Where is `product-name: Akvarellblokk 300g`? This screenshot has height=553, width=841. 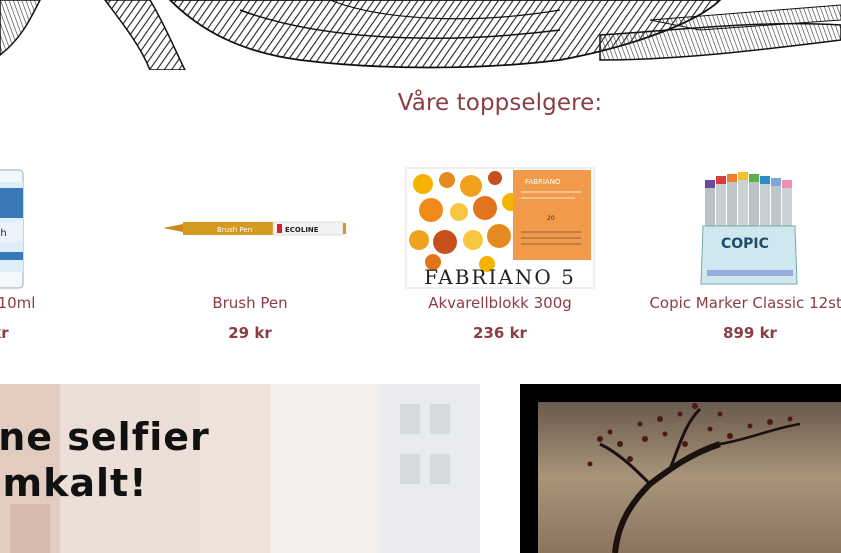
product-name: Akvarellblokk 300g is located at coordinates (500, 303).